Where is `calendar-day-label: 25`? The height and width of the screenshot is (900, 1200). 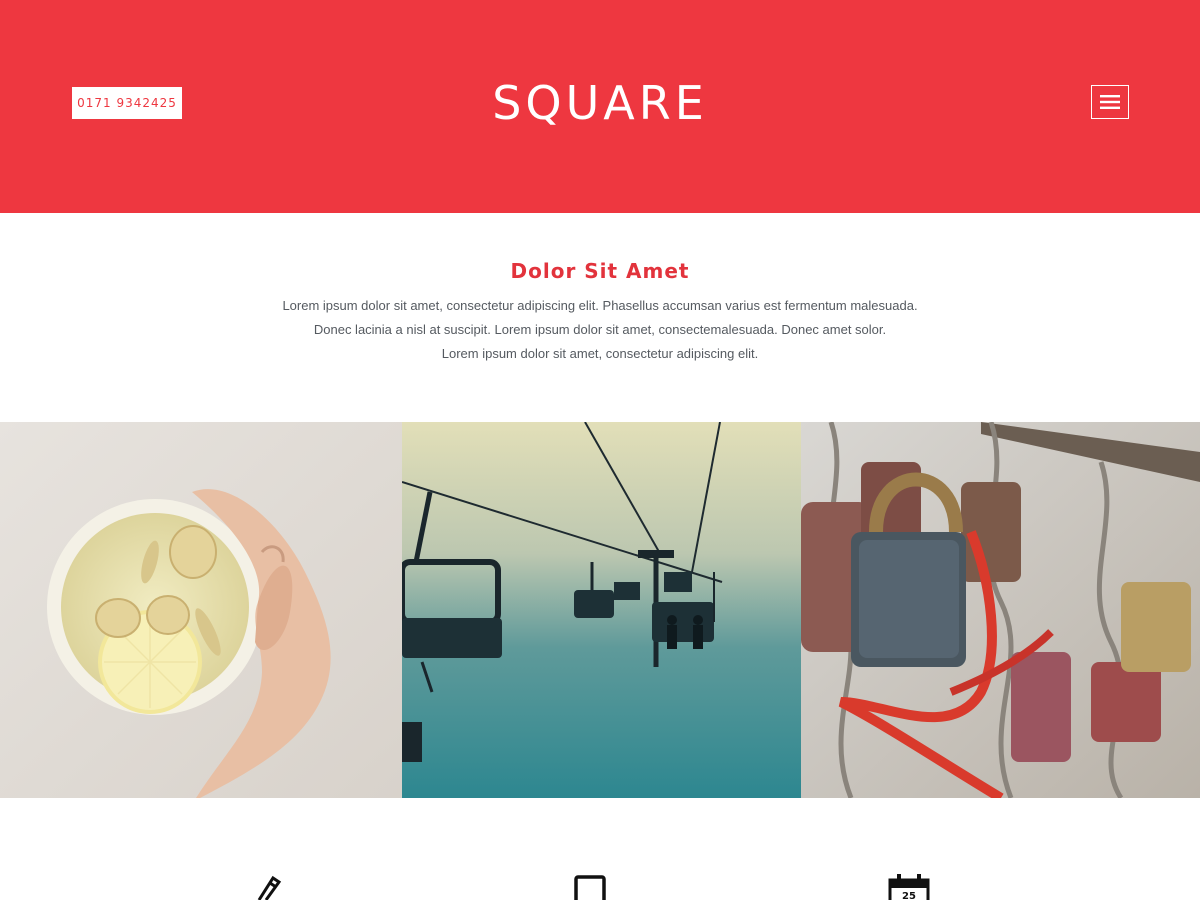 calendar-day-label: 25 is located at coordinates (909, 895).